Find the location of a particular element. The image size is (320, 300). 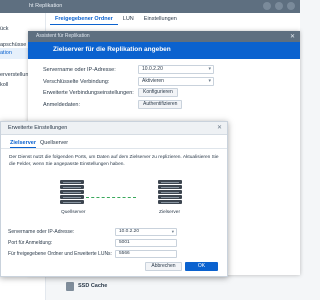

tab-settings: Einstellungen is located at coordinates (160, 19).